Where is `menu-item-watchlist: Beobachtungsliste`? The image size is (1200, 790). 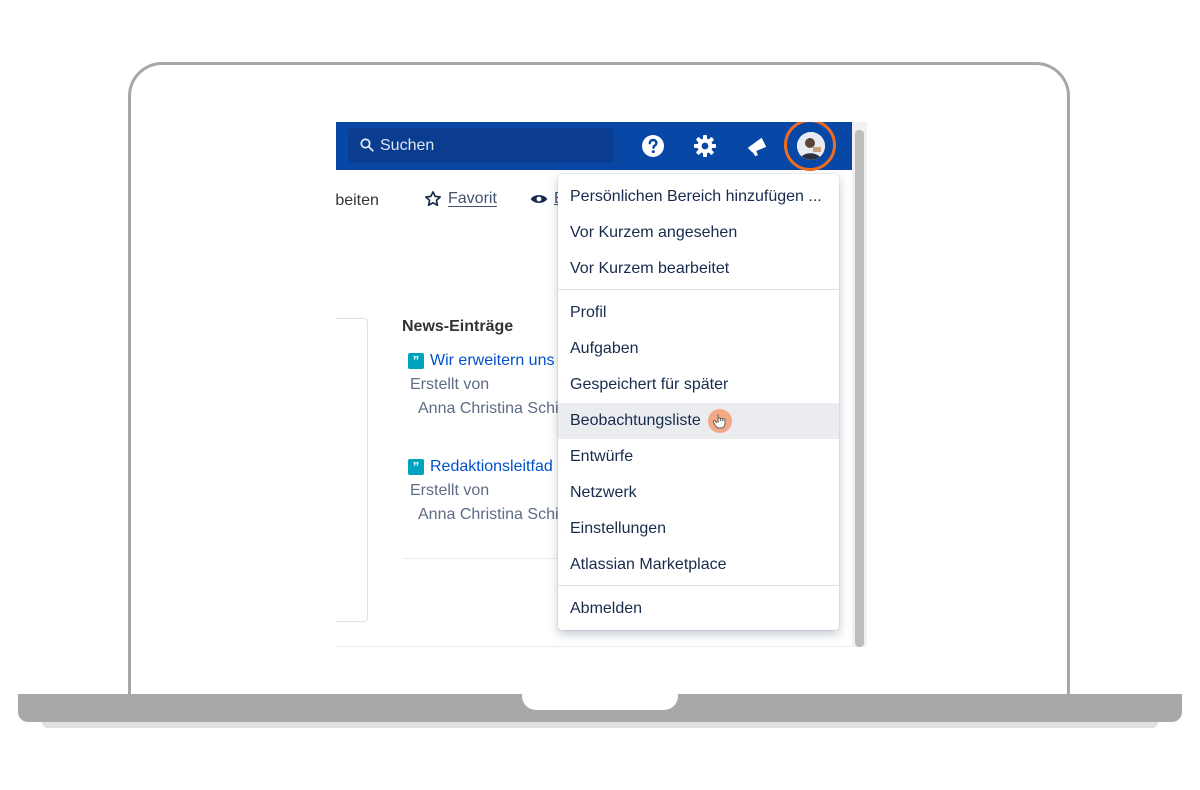
menu-item-watchlist: Beobachtungsliste is located at coordinates (698, 421).